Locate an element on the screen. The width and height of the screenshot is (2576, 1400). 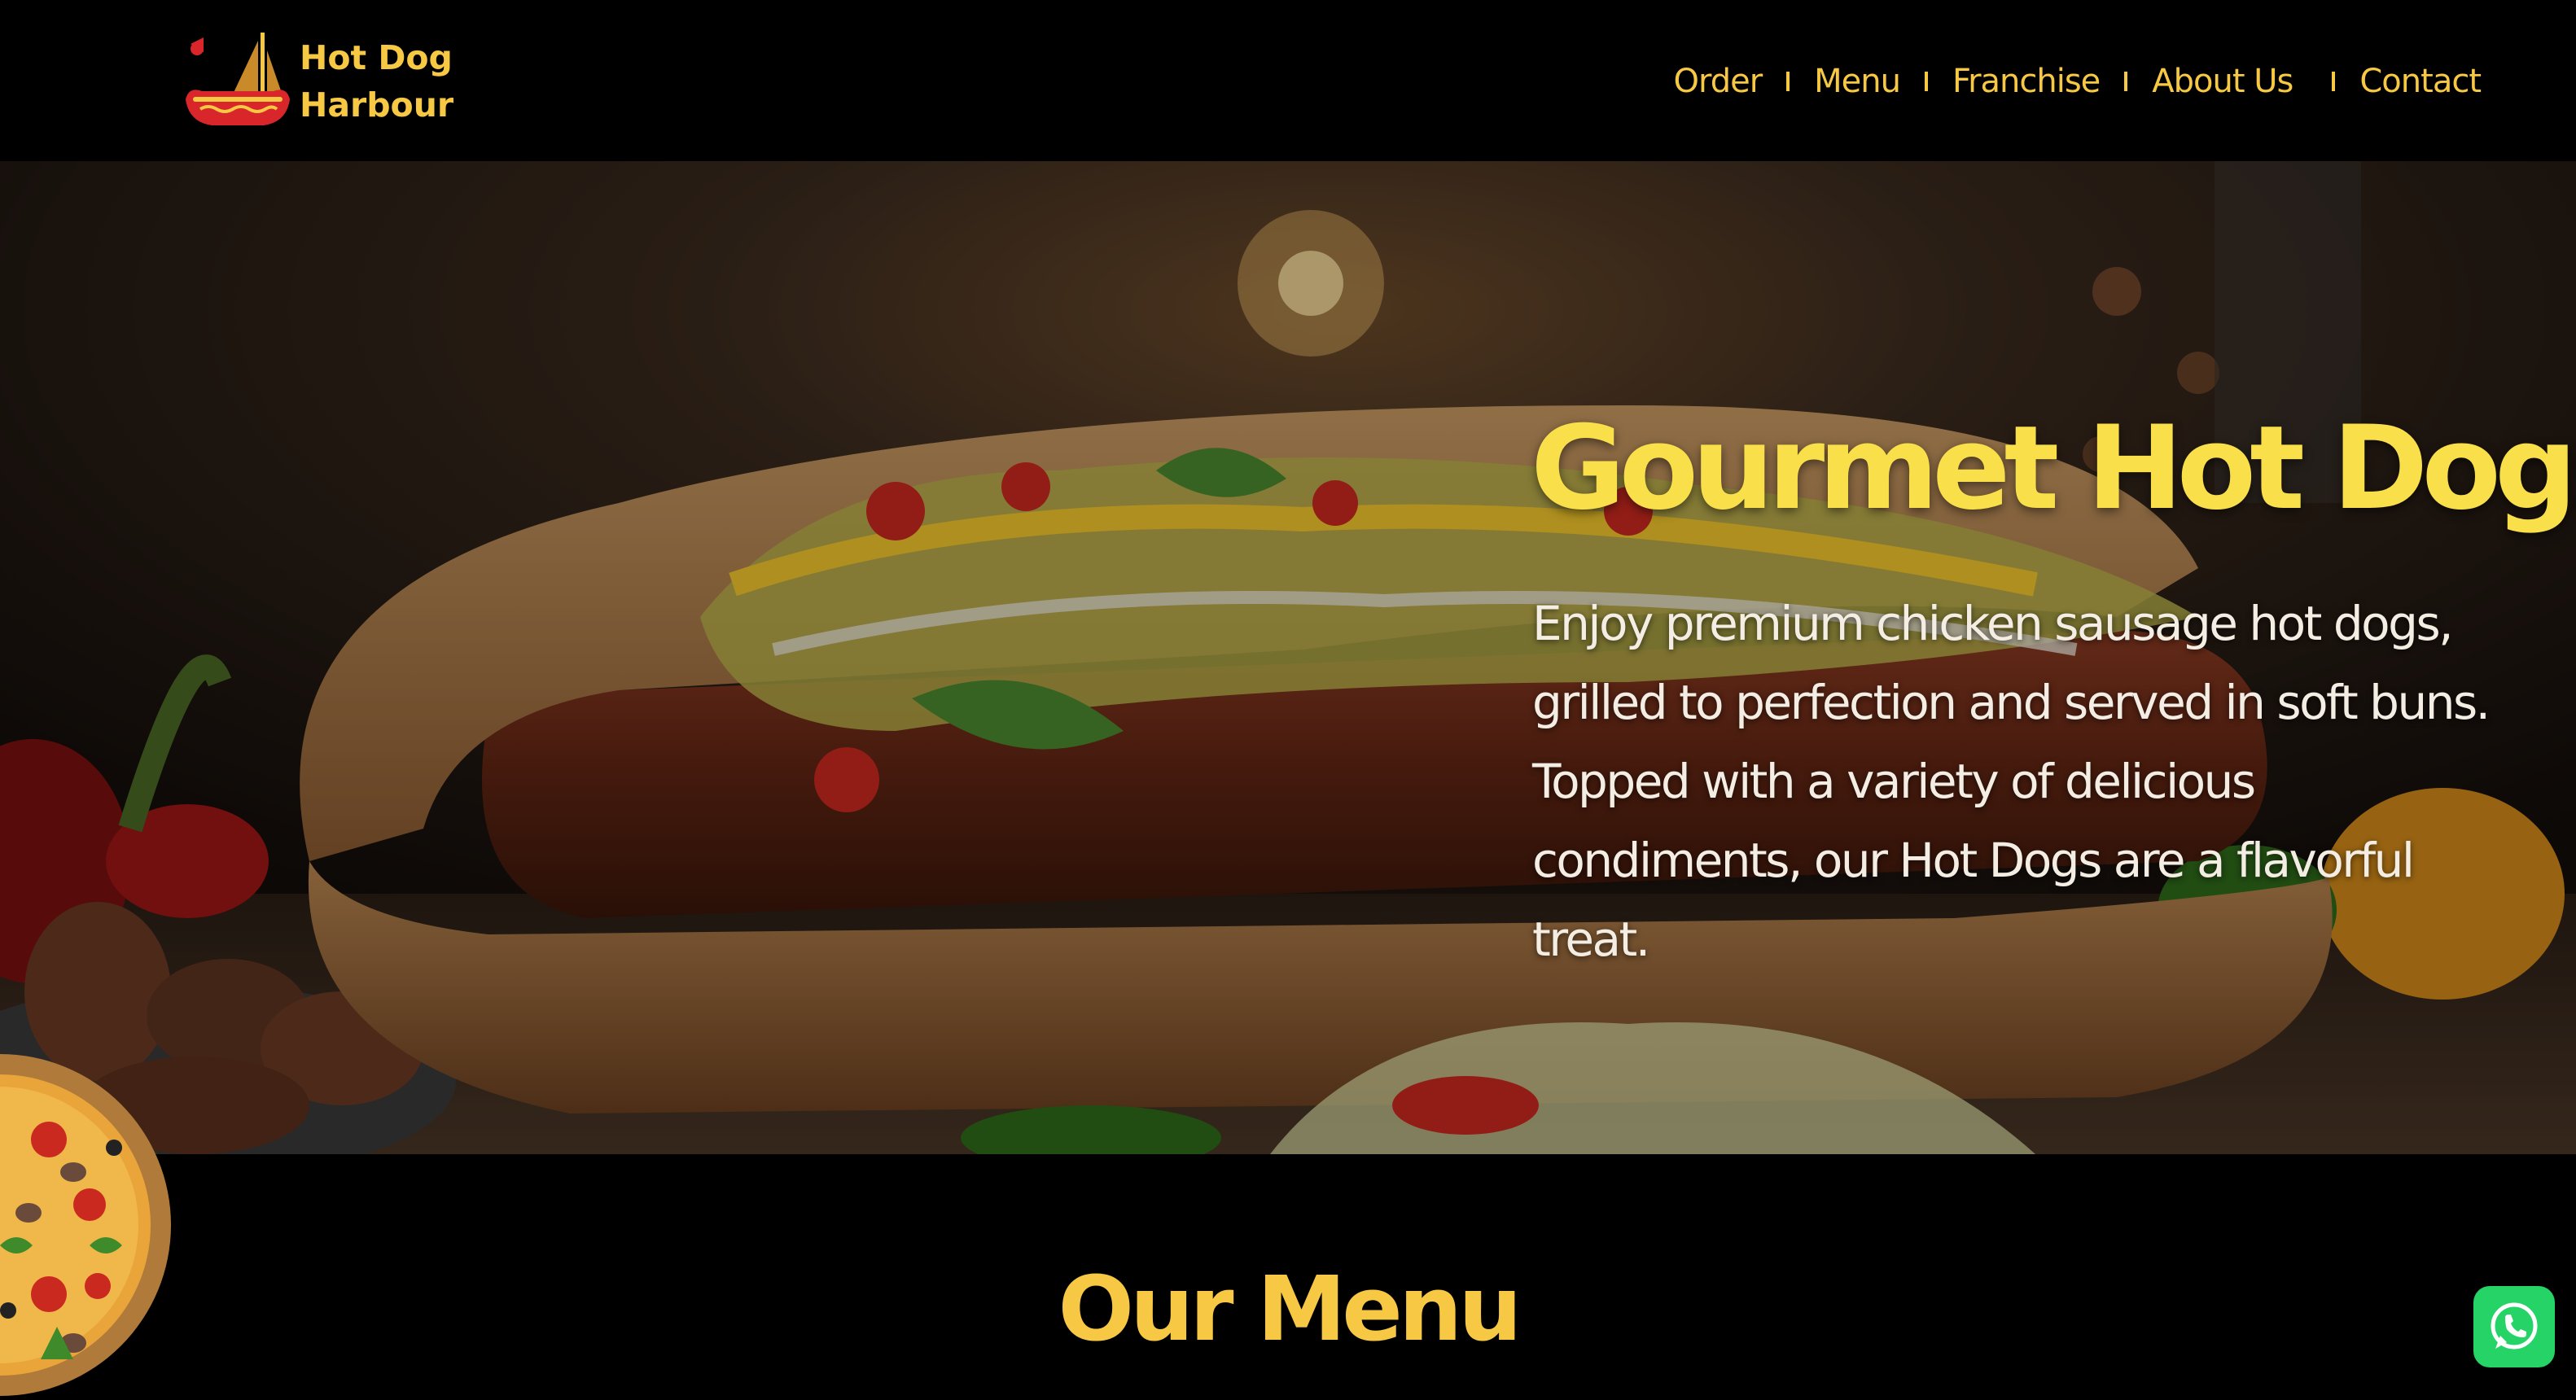
main-nav: Order Menu Franchise About Us Contact is located at coordinates (2077, 81).